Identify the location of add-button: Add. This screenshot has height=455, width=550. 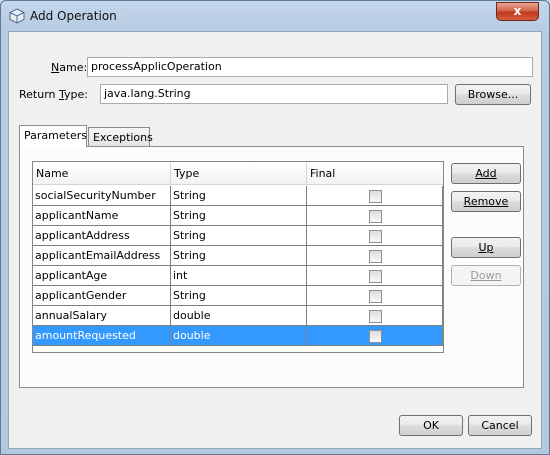
(486, 173).